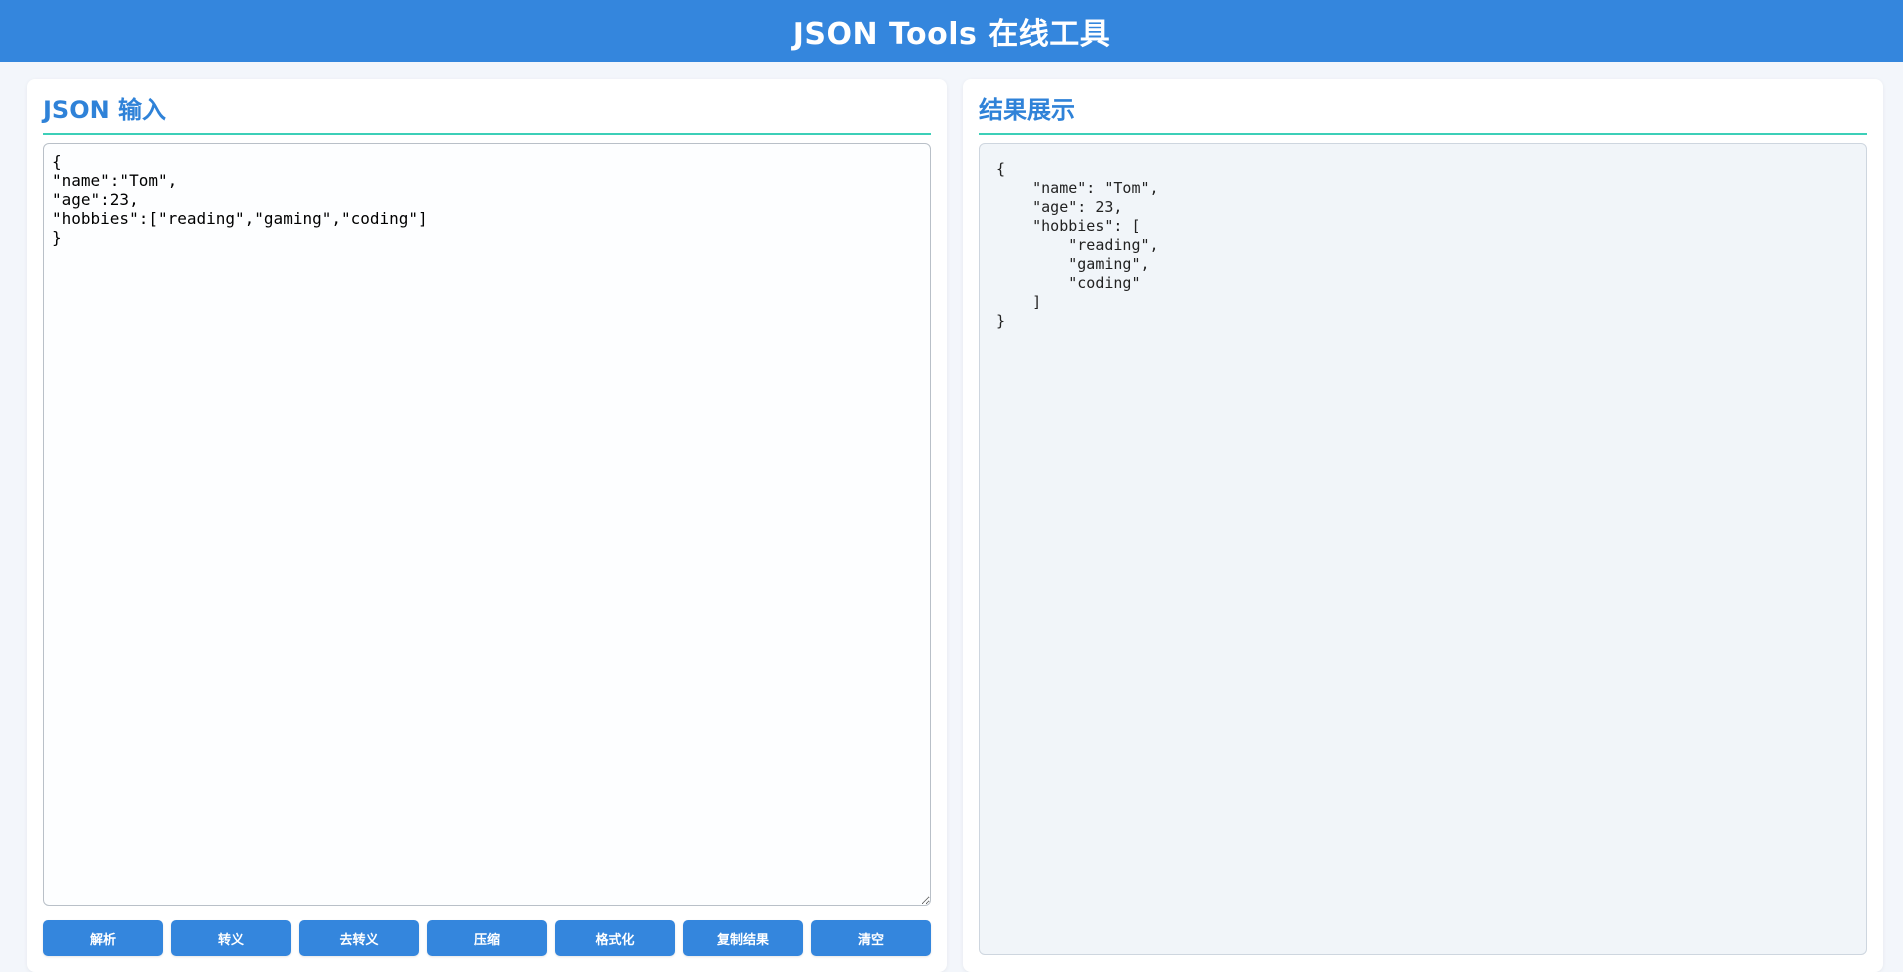 The height and width of the screenshot is (972, 1903). Describe the element at coordinates (231, 938) in the screenshot. I see `escape-button: 转义` at that location.